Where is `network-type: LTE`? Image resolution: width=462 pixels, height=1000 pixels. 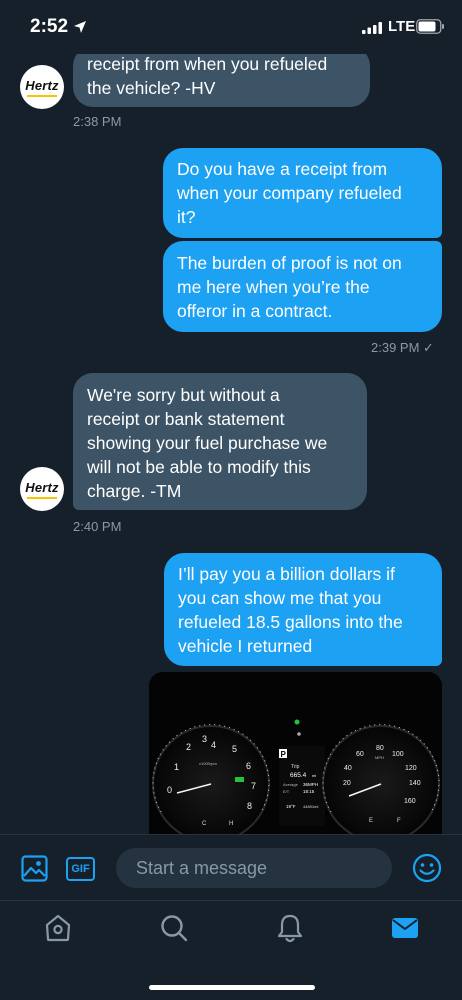 network-type: LTE is located at coordinates (402, 26).